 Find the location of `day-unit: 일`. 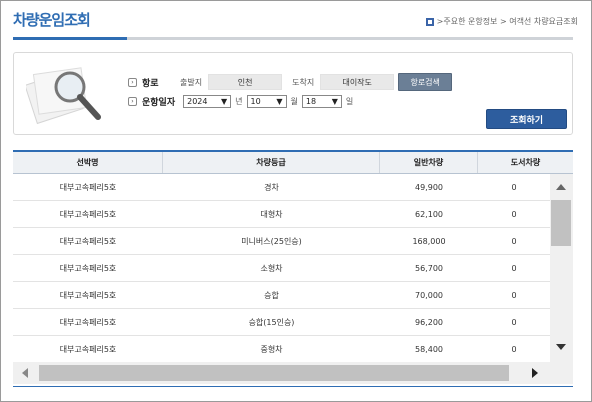

day-unit: 일 is located at coordinates (349, 101).